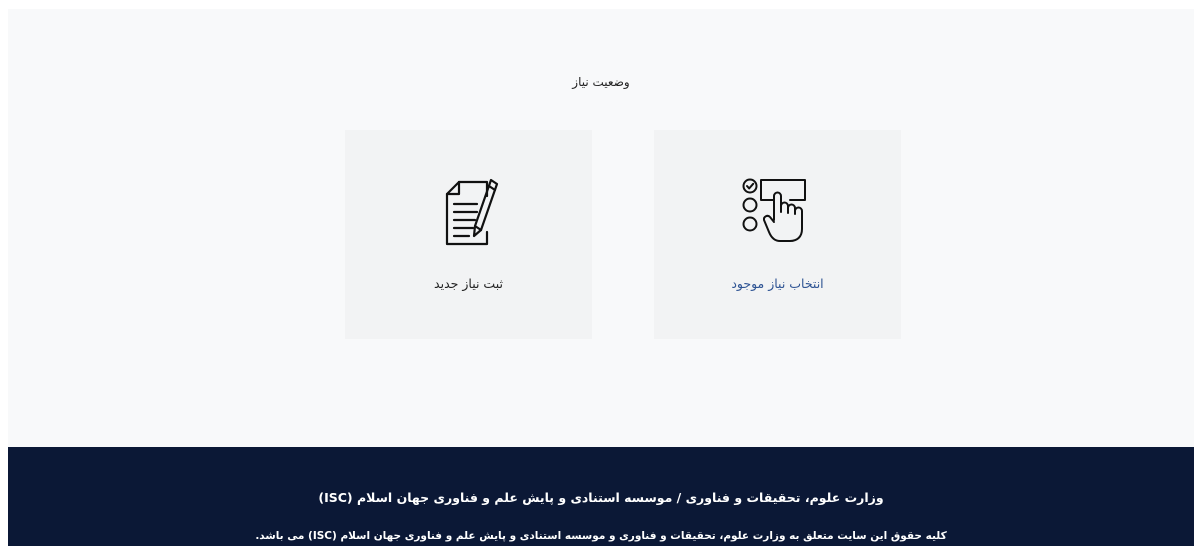 The image size is (1194, 546). I want to click on document-pen-icon, so click(468, 212).